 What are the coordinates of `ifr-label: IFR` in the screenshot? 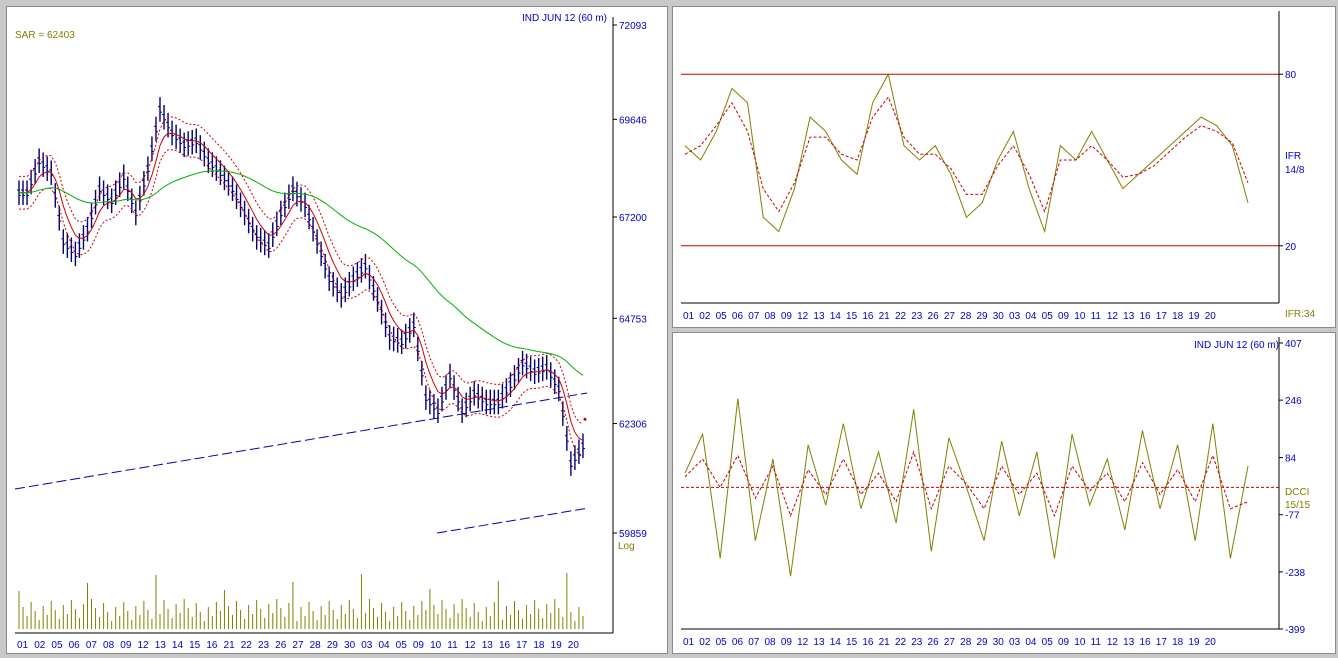 It's located at (1293, 156).